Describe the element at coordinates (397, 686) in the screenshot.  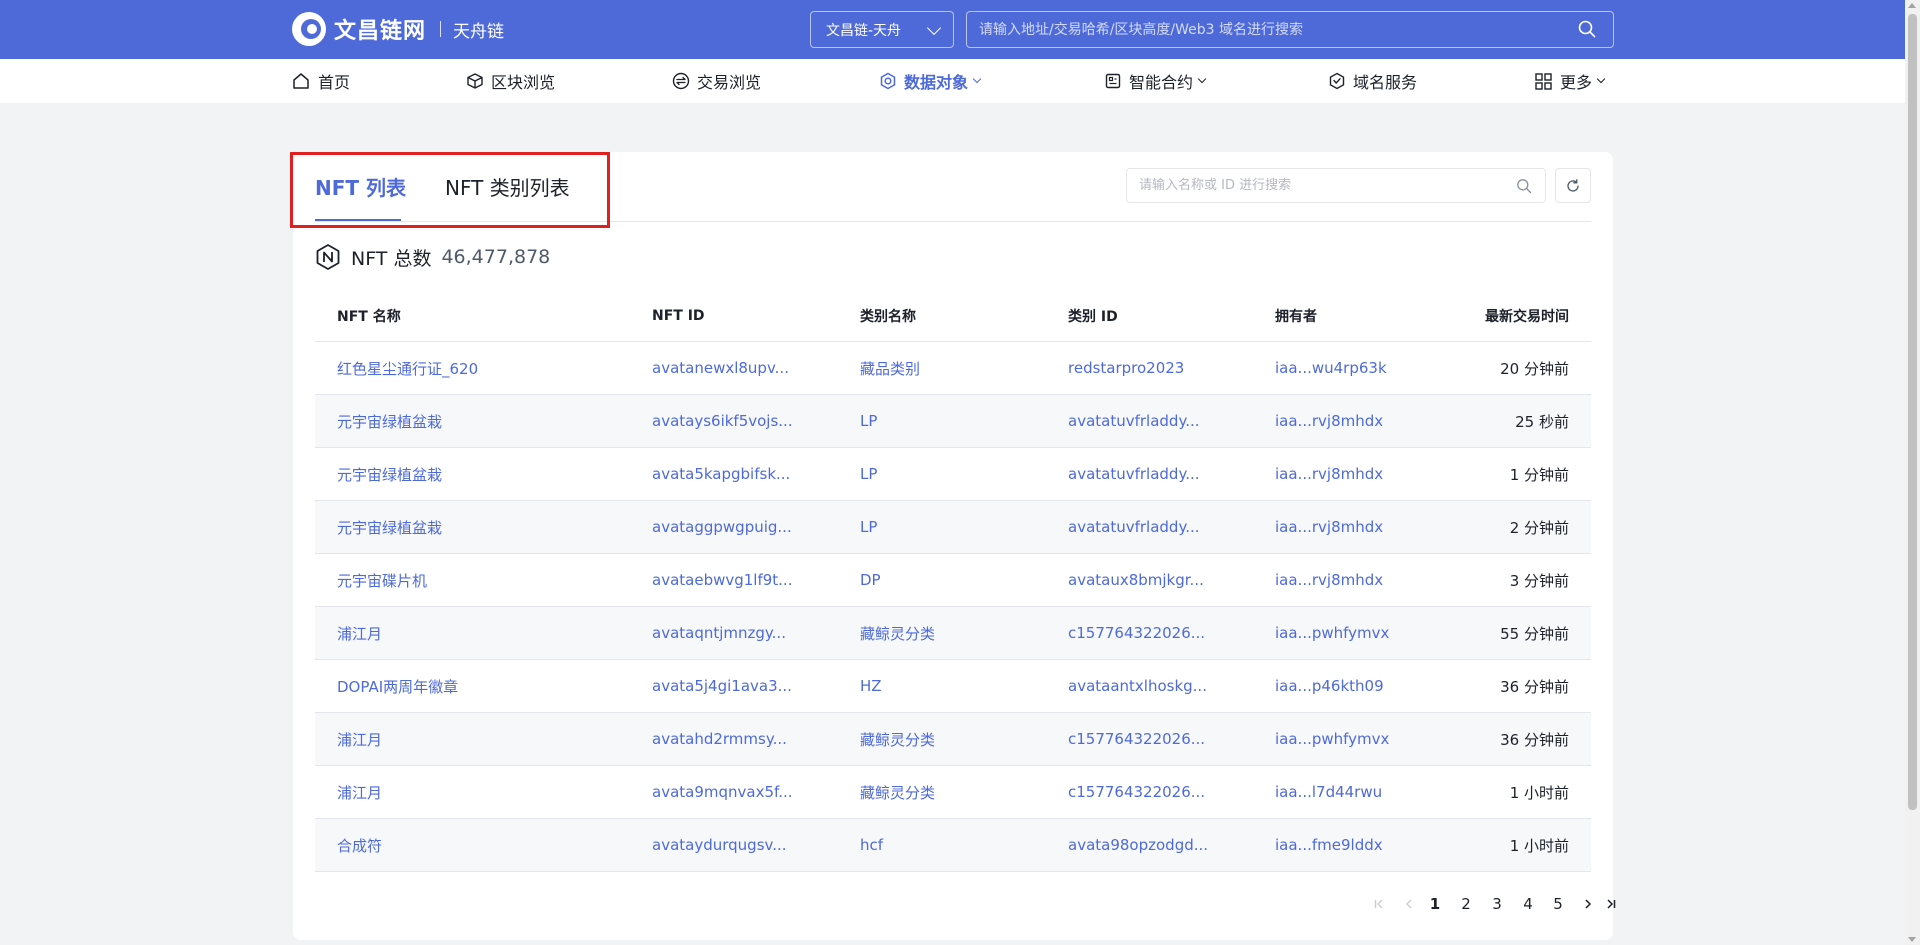
I see `nft-name-link: DOPAI两周年徽章` at that location.